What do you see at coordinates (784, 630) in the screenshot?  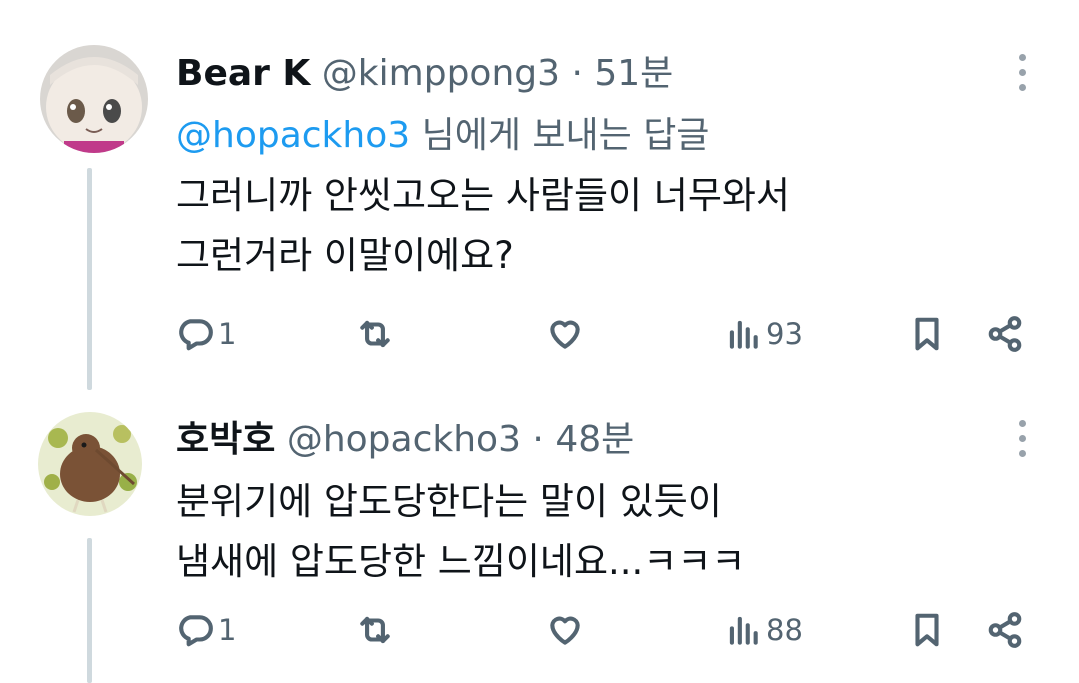 I see `view-count: 88` at bounding box center [784, 630].